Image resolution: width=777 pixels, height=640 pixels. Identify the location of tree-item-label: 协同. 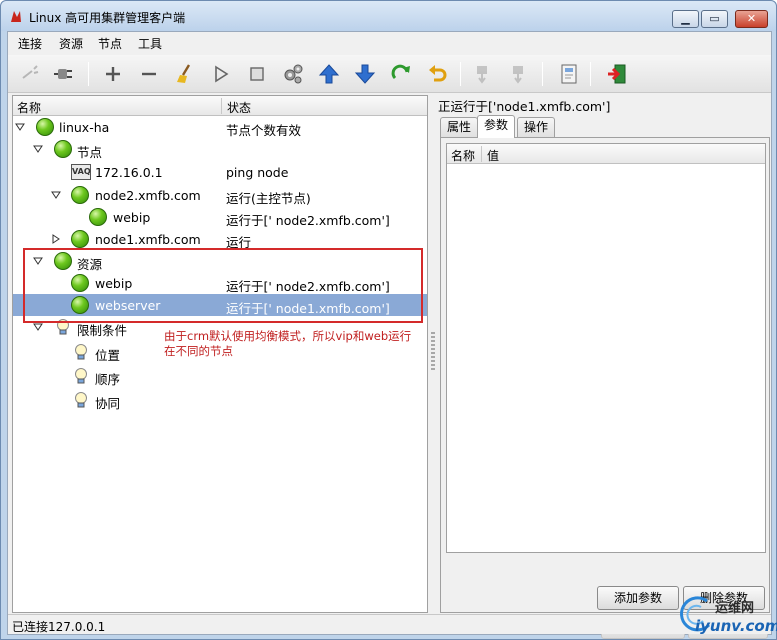
(108, 403).